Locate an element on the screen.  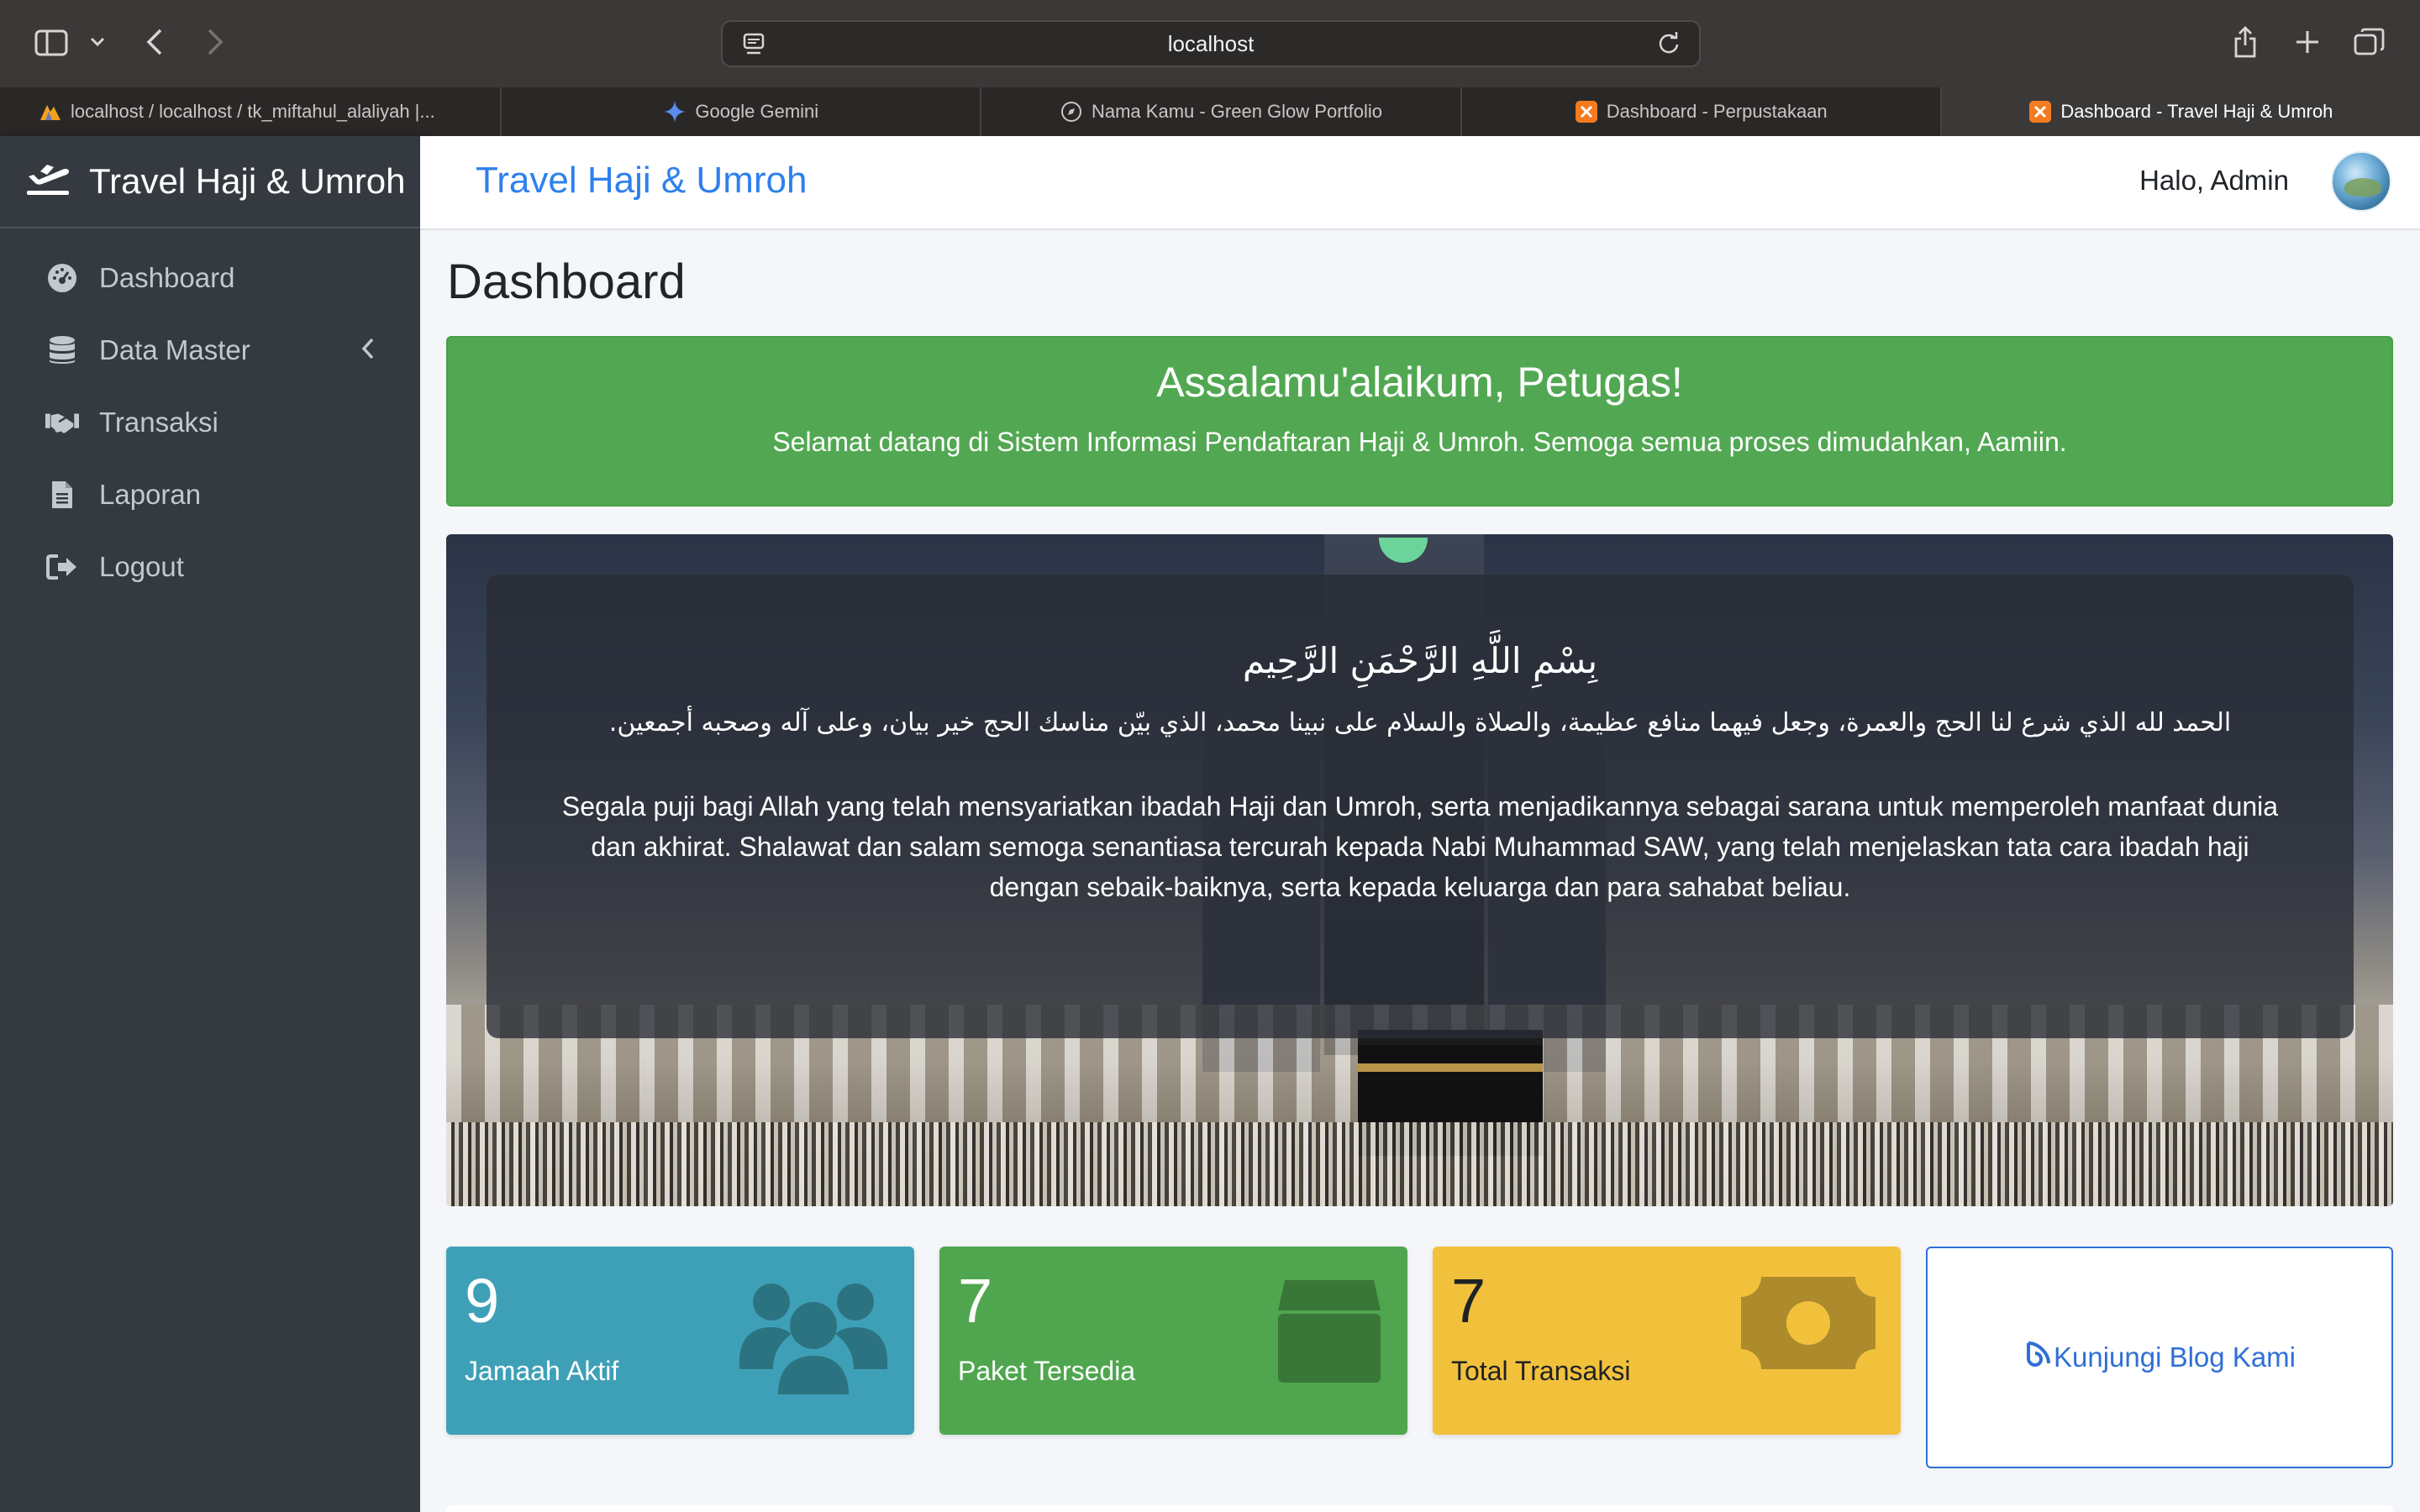
tab-label: Nama Kamu - Green Glow Portfolio is located at coordinates (1237, 111).